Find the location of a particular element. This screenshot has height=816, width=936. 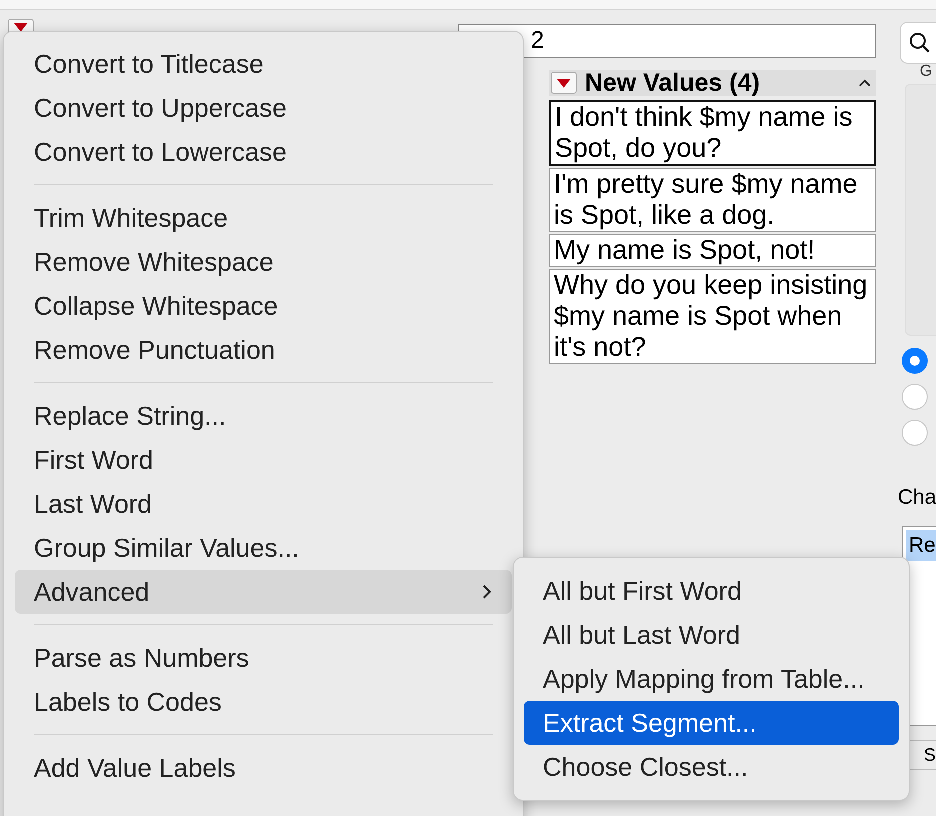

menu-item: Labels to Codes is located at coordinates (263, 702).